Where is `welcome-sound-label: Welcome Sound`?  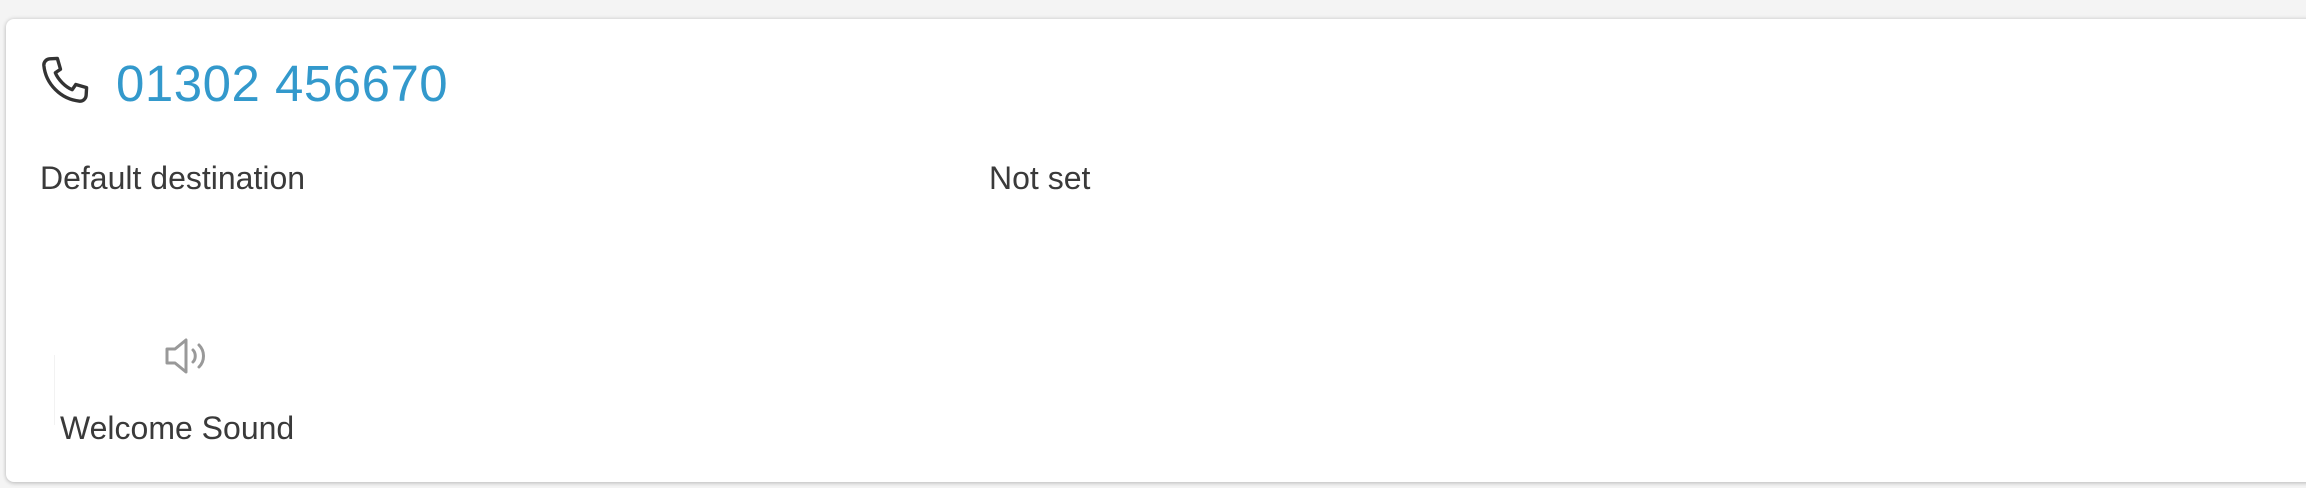 welcome-sound-label: Welcome Sound is located at coordinates (177, 428).